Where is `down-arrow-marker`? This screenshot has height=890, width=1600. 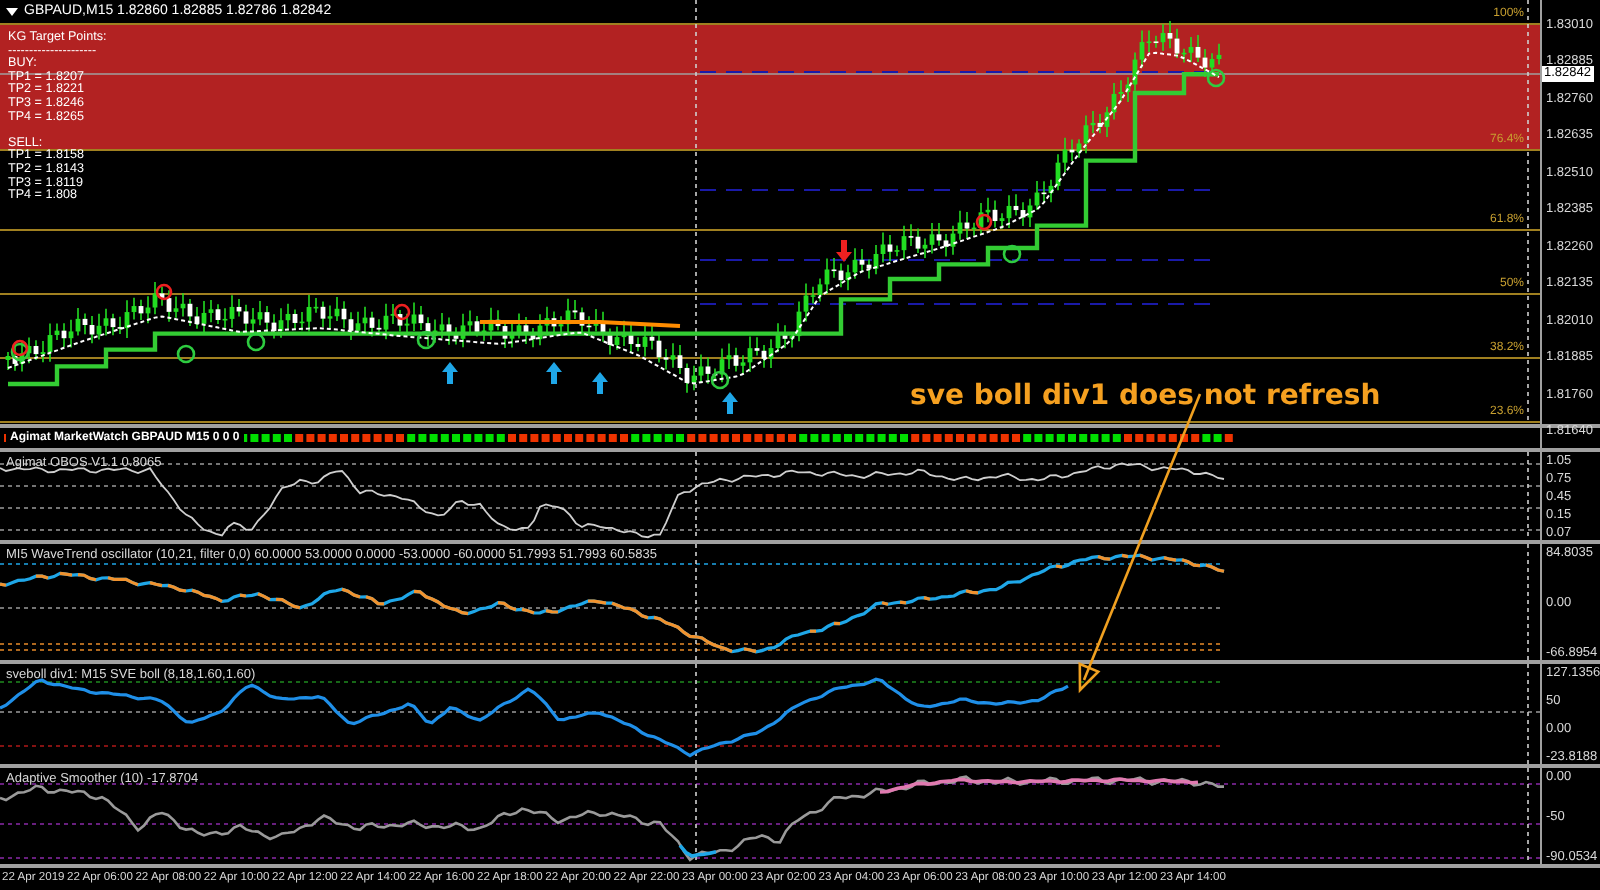
down-arrow-marker is located at coordinates (844, 251).